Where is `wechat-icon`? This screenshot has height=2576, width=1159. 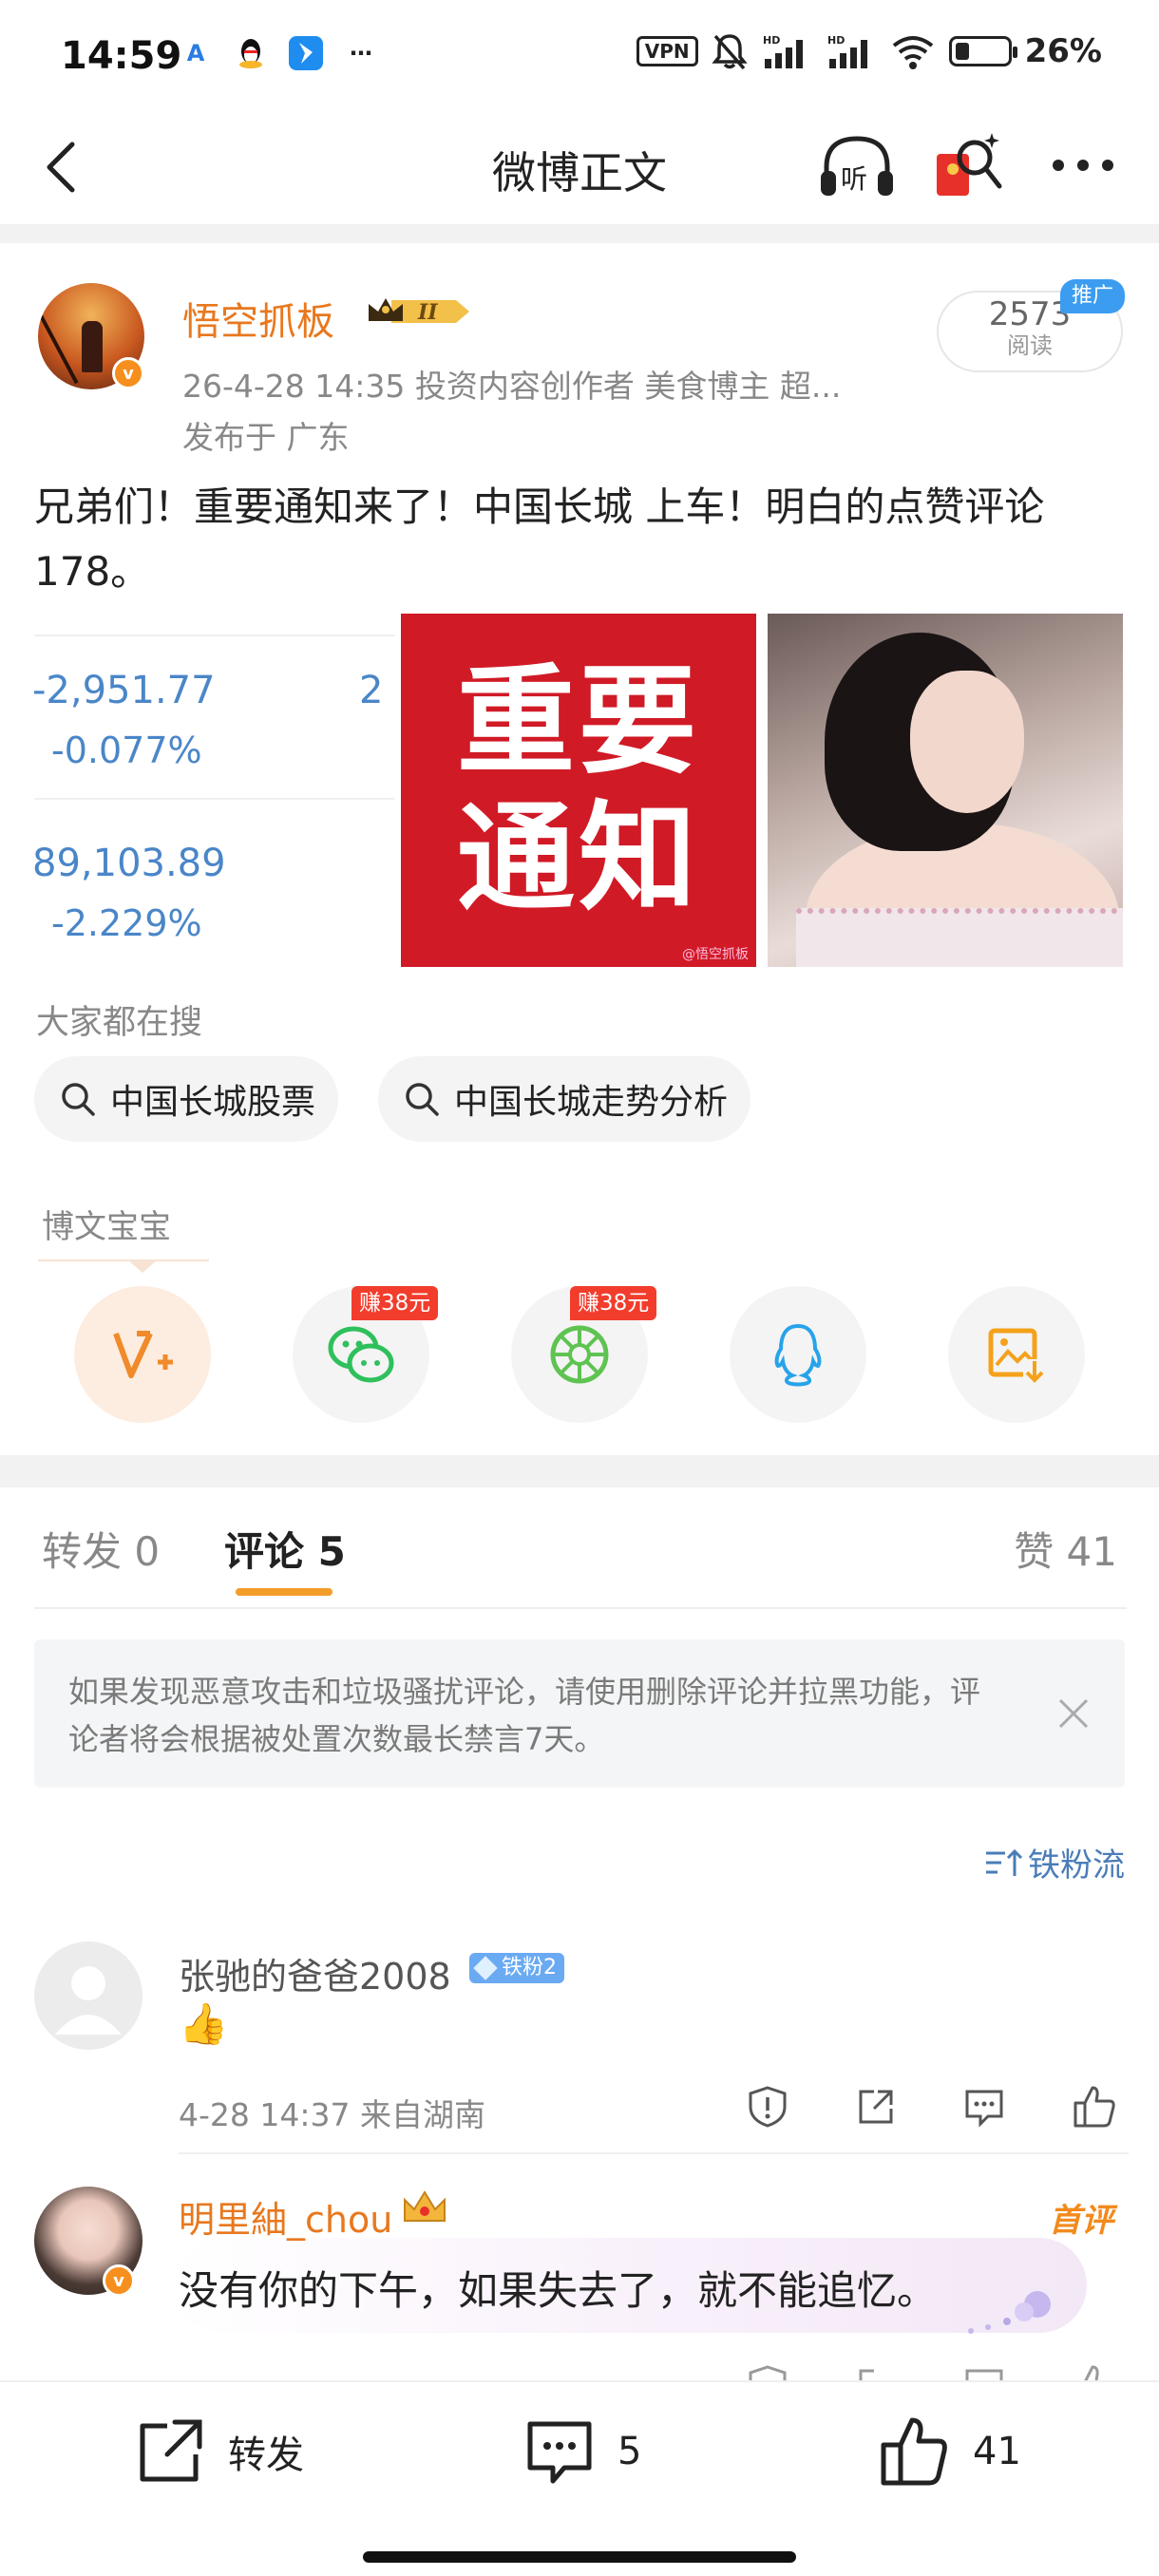 wechat-icon is located at coordinates (361, 1354).